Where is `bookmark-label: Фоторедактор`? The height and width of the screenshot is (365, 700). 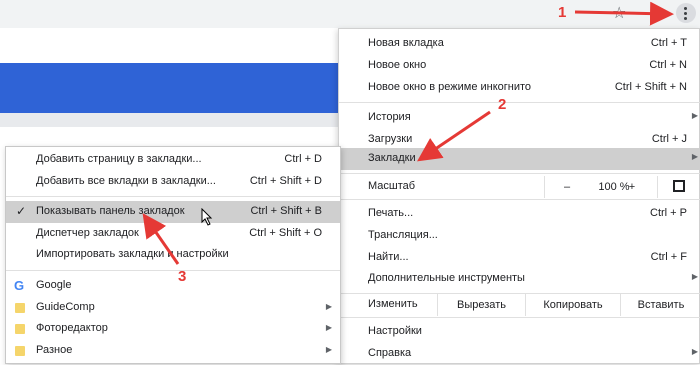 bookmark-label: Фоторедактор is located at coordinates (72, 328).